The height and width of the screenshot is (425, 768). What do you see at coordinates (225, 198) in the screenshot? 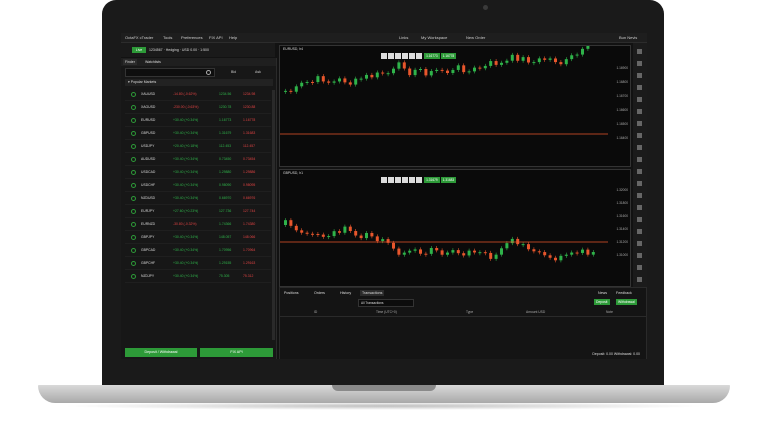
I see `symbol-bid: 0.66970` at bounding box center [225, 198].